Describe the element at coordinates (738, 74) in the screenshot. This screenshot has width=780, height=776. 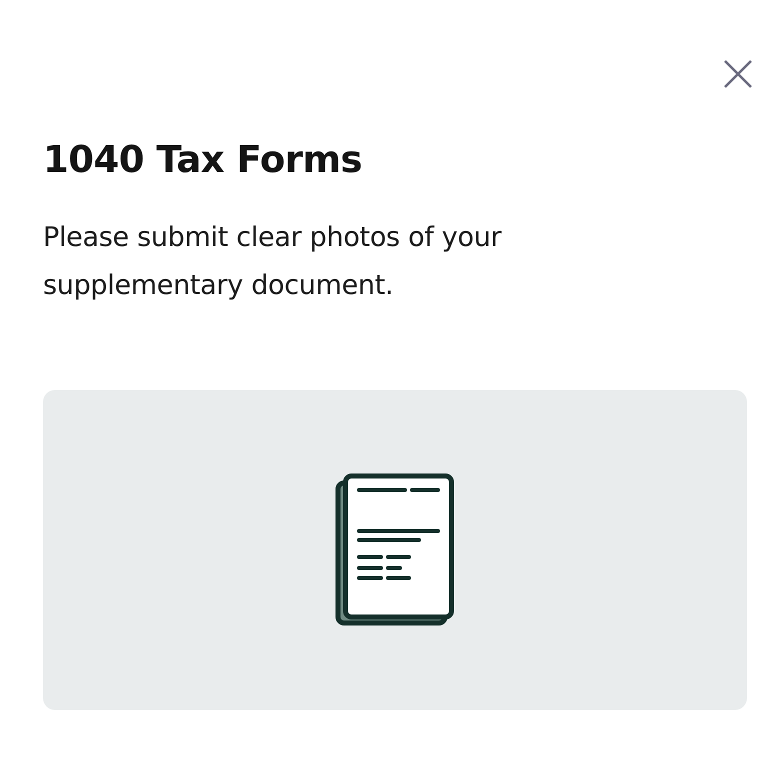
I see `close-icon` at that location.